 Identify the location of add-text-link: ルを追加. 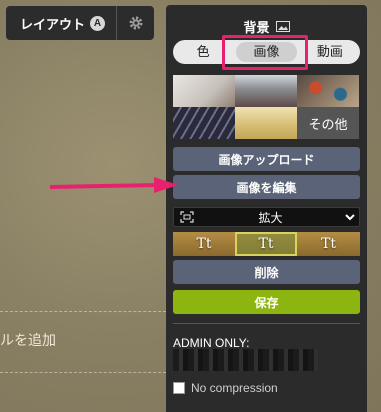
(28, 340).